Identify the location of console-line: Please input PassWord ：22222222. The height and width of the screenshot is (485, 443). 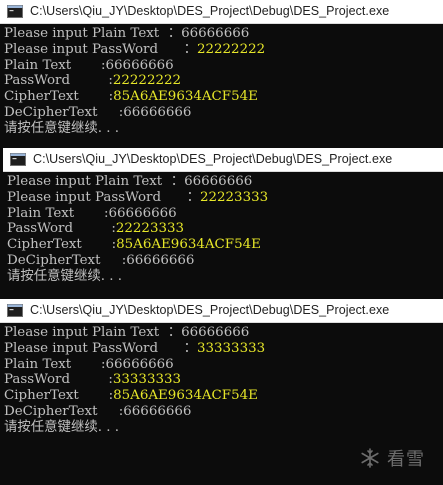
(223, 50).